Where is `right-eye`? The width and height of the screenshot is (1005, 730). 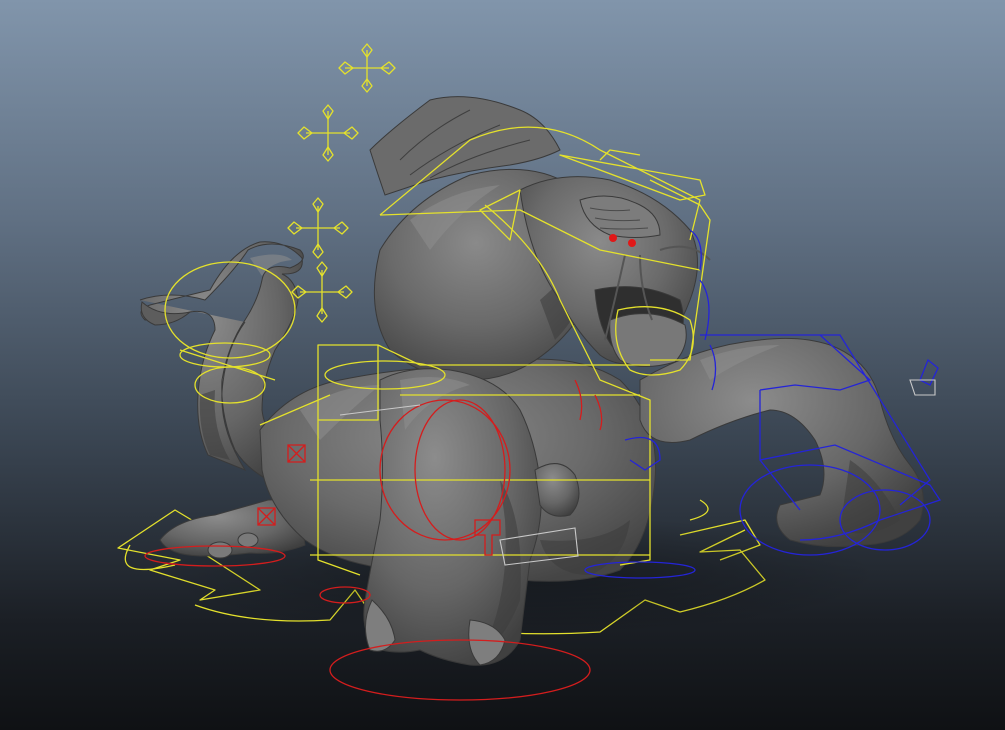 right-eye is located at coordinates (632, 243).